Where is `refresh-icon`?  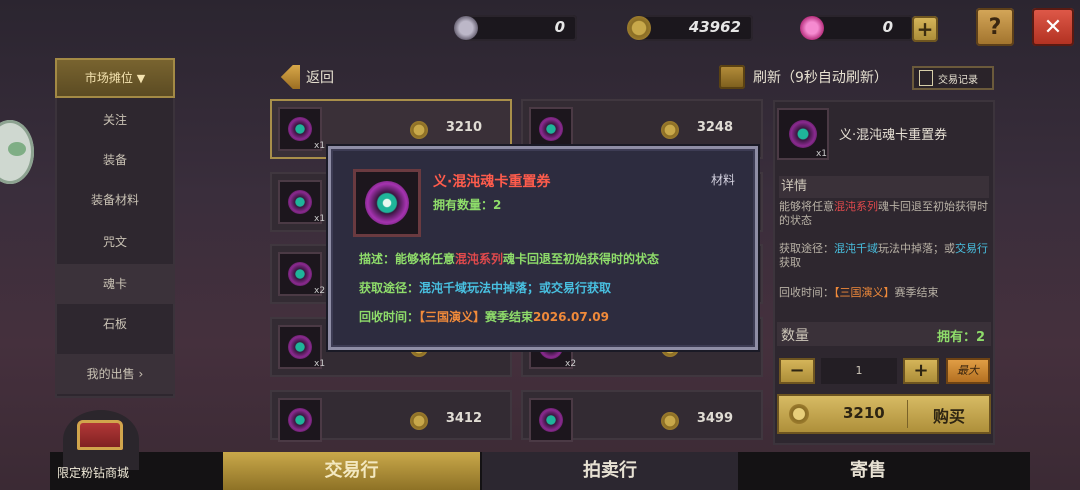 refresh-icon is located at coordinates (732, 77).